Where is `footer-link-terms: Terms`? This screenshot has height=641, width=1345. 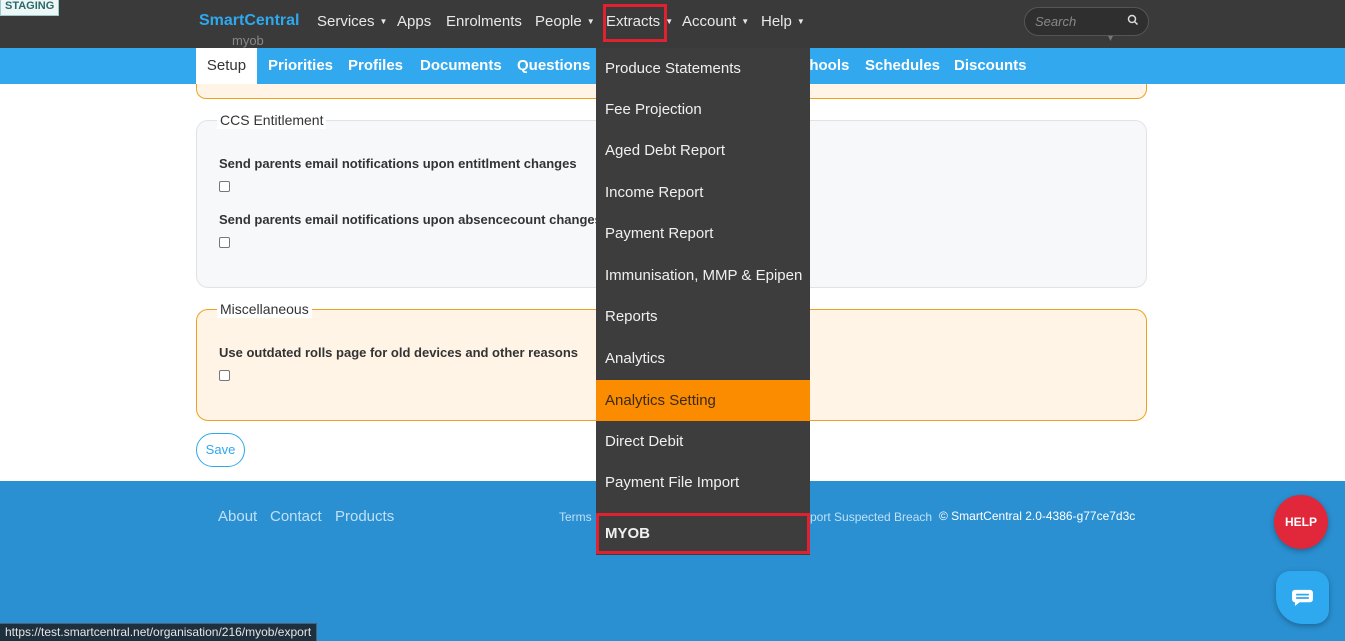 footer-link-terms: Terms is located at coordinates (575, 517).